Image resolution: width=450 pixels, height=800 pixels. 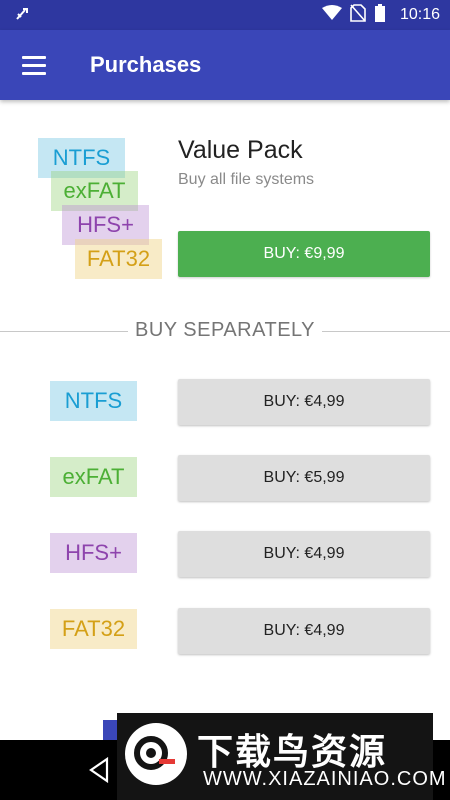 What do you see at coordinates (246, 179) in the screenshot?
I see `value-pack-subtitle: Buy all file systems` at bounding box center [246, 179].